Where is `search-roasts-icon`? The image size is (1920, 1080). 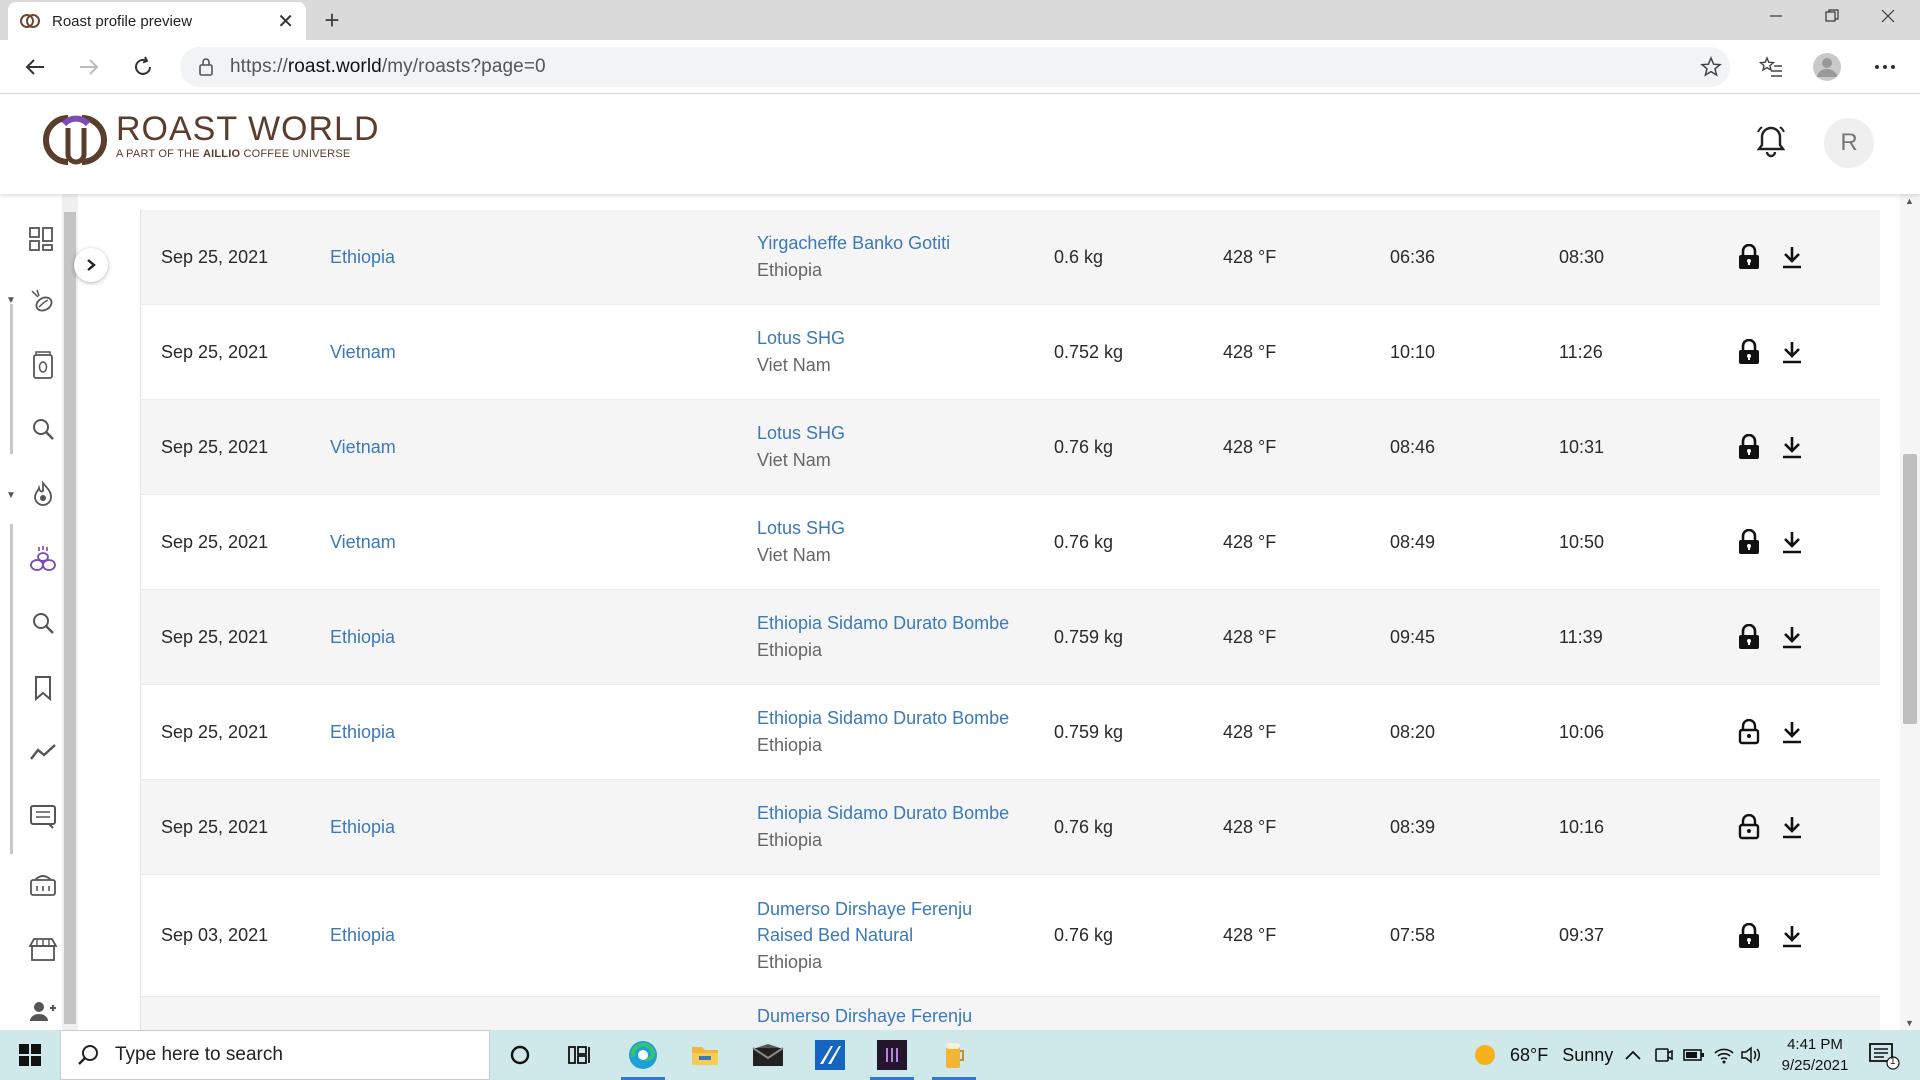 search-roasts-icon is located at coordinates (43, 623).